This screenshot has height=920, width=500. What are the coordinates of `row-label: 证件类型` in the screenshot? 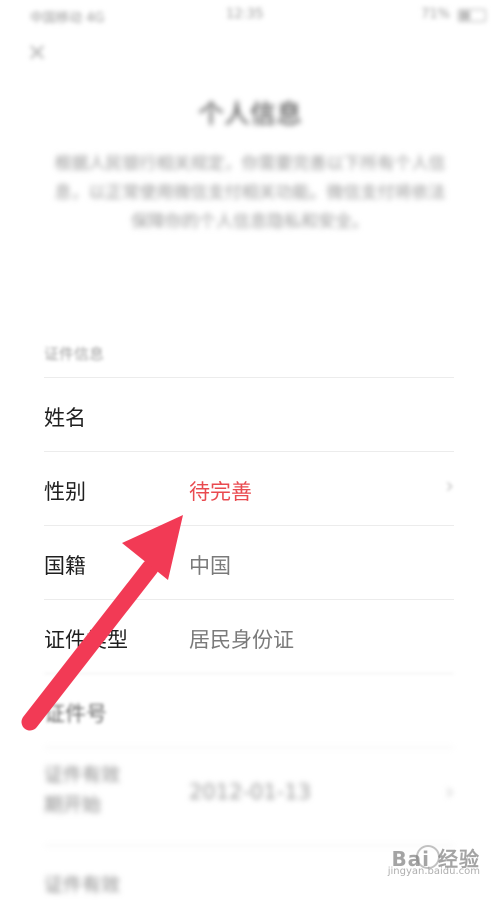 It's located at (86, 640).